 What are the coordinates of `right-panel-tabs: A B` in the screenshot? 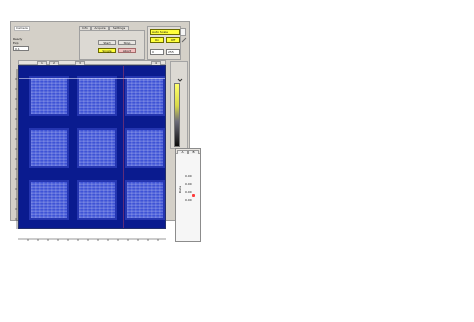 It's located at (188, 151).